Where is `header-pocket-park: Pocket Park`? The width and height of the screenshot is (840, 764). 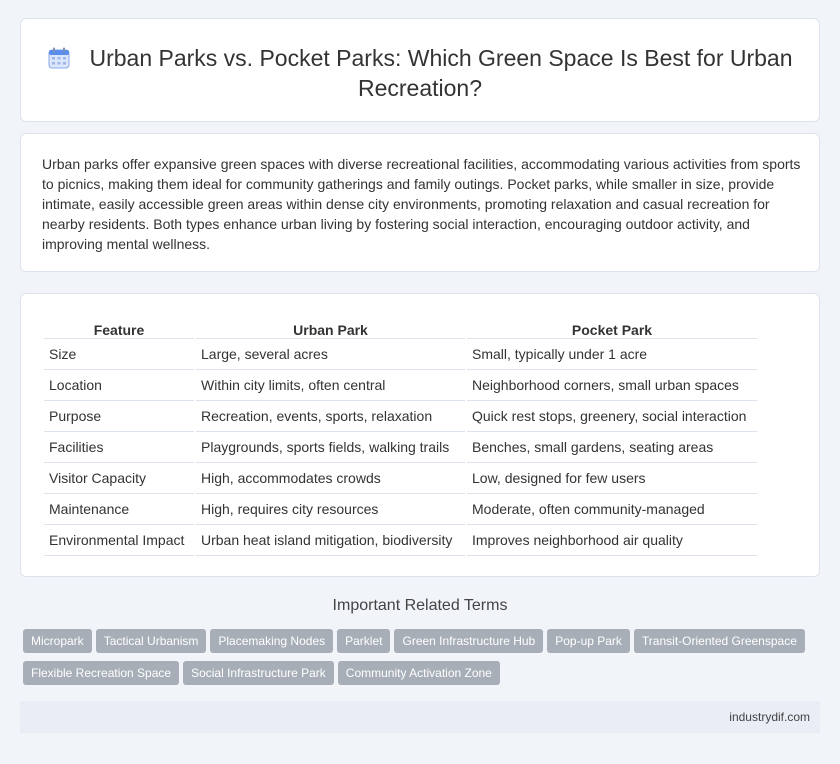 header-pocket-park: Pocket Park is located at coordinates (612, 327).